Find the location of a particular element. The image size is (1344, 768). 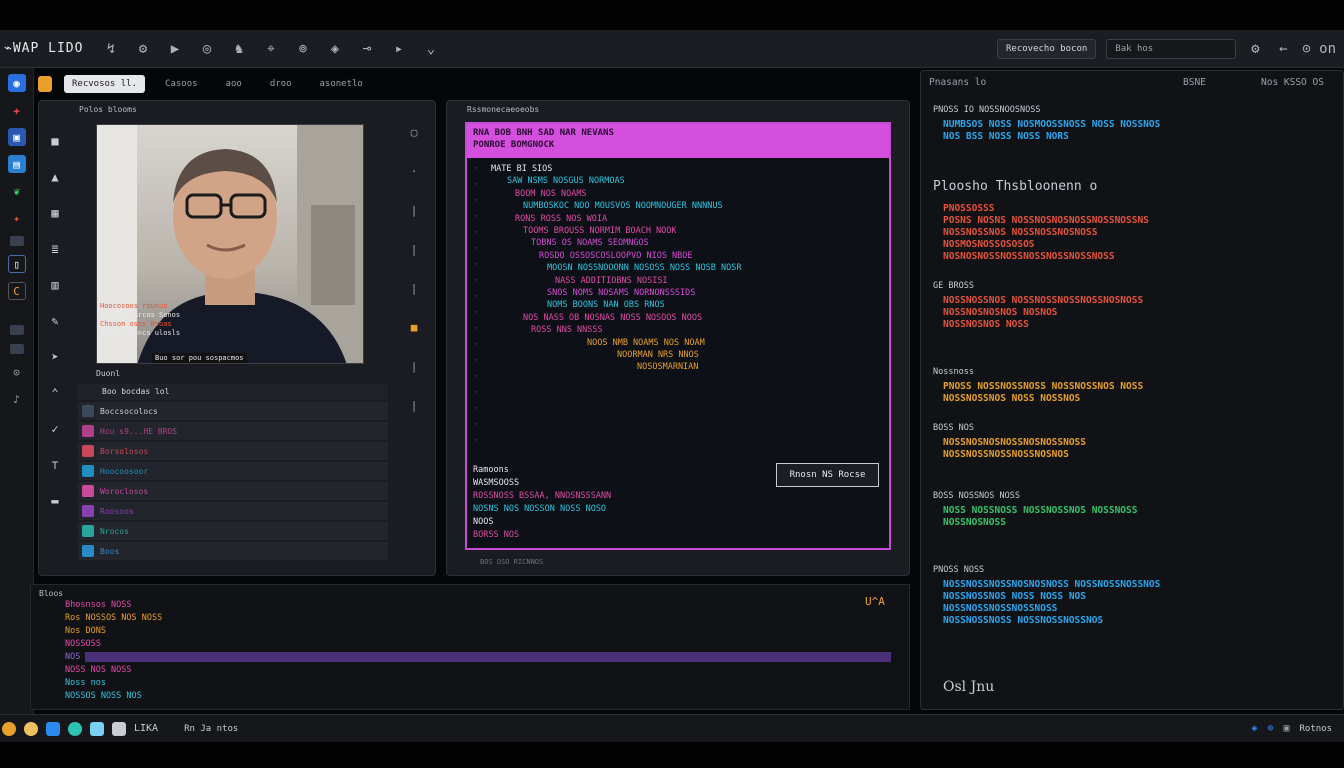

color-swatch is located at coordinates (88, 511).